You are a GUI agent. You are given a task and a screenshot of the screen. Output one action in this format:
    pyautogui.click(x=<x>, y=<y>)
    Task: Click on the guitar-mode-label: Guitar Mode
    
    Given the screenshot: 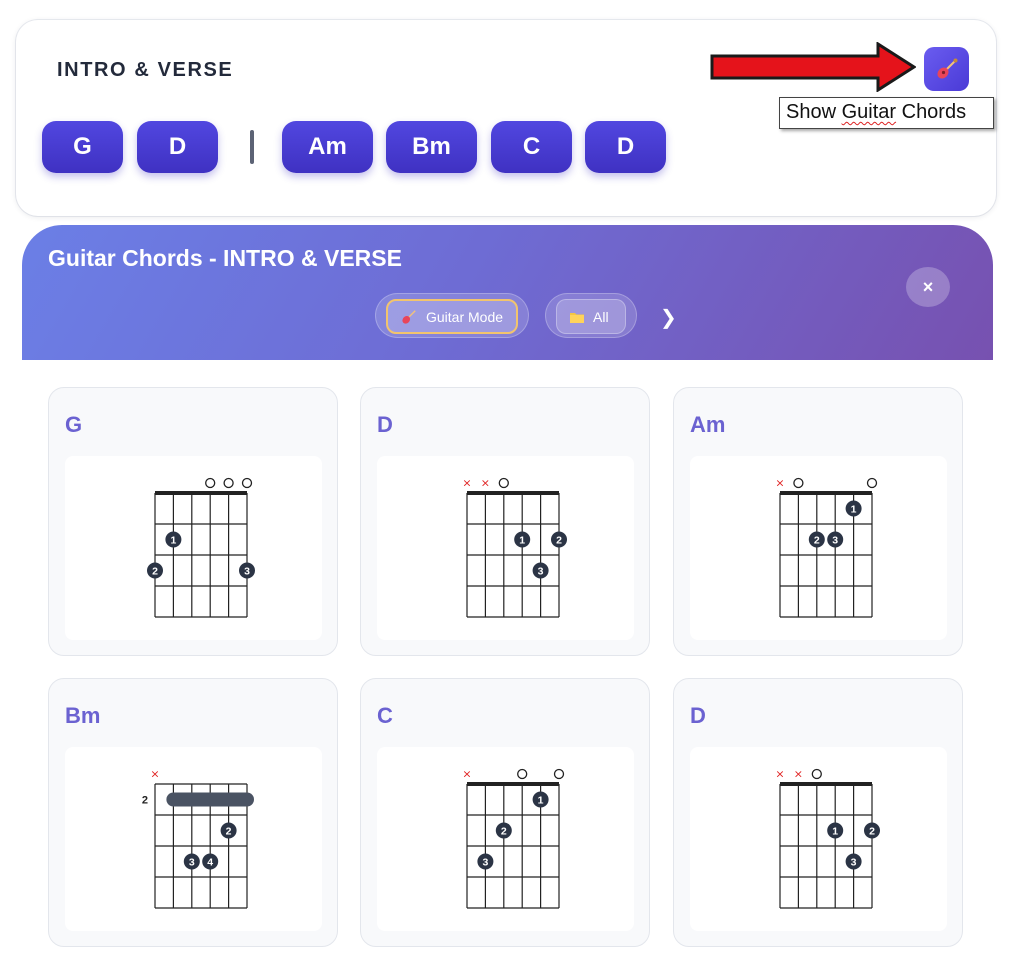 What is the action you would take?
    pyautogui.click(x=465, y=316)
    